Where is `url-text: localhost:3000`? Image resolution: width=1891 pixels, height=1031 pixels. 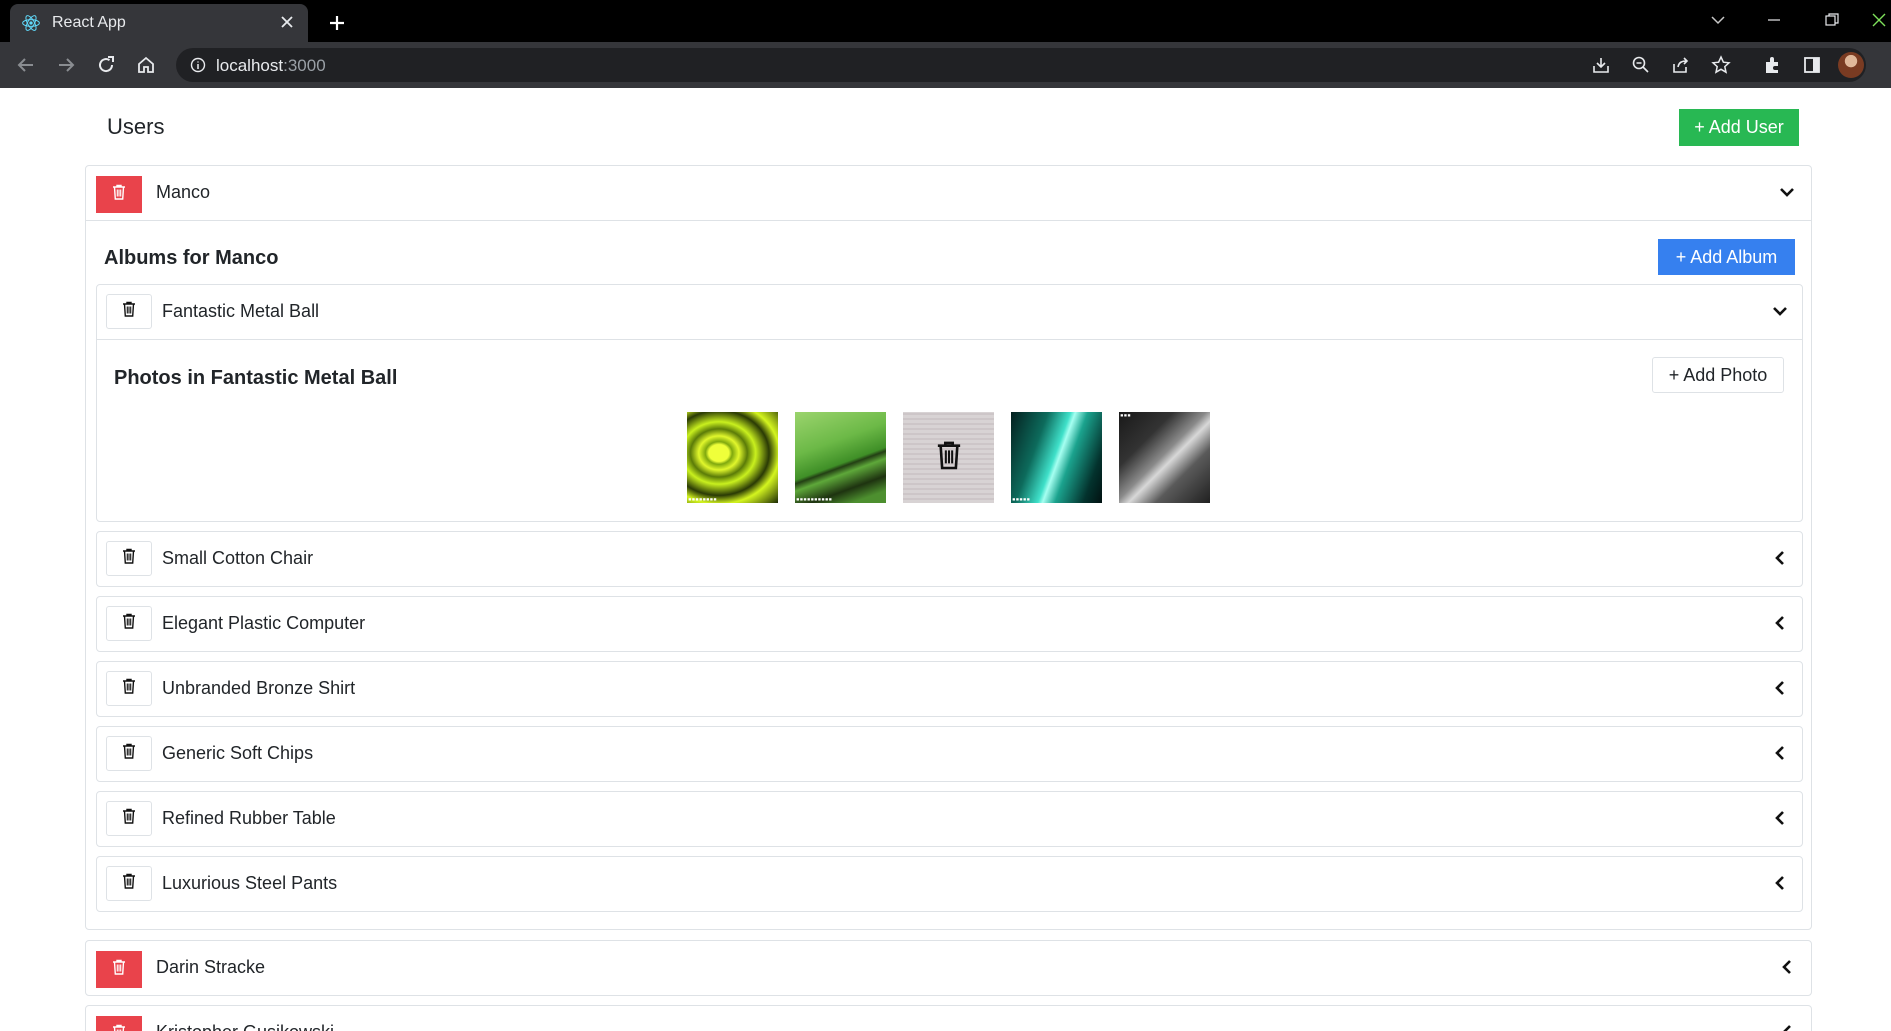
url-text: localhost:3000 is located at coordinates (271, 66).